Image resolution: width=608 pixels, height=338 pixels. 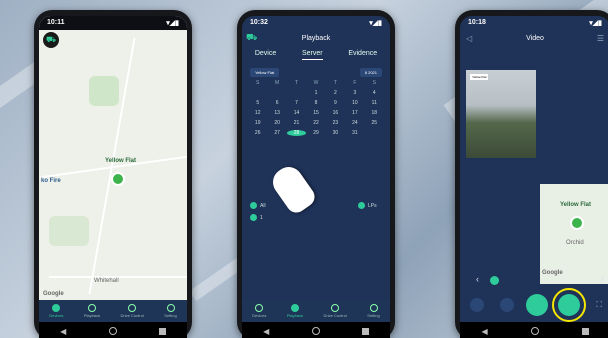 What do you see at coordinates (172, 23) in the screenshot?
I see `status-icons: ▾◢▮` at bounding box center [172, 23].